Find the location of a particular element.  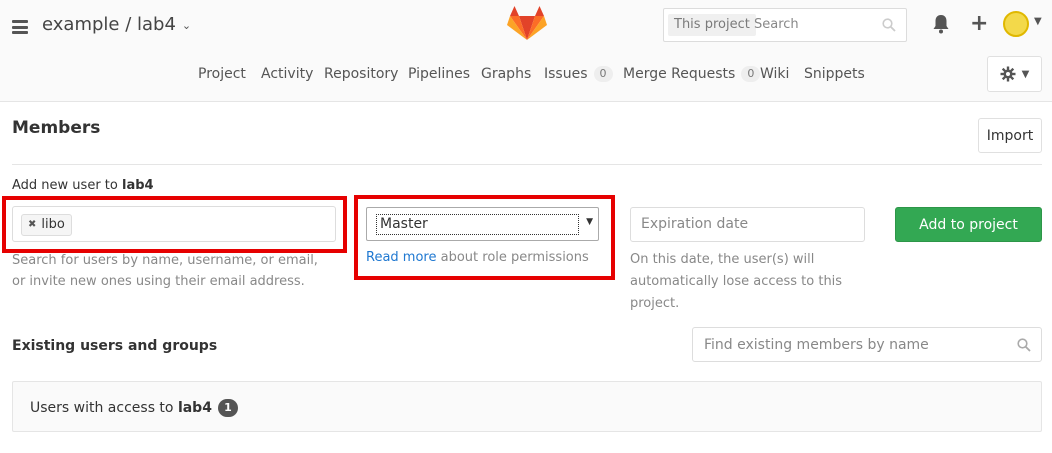

divider is located at coordinates (527, 164).